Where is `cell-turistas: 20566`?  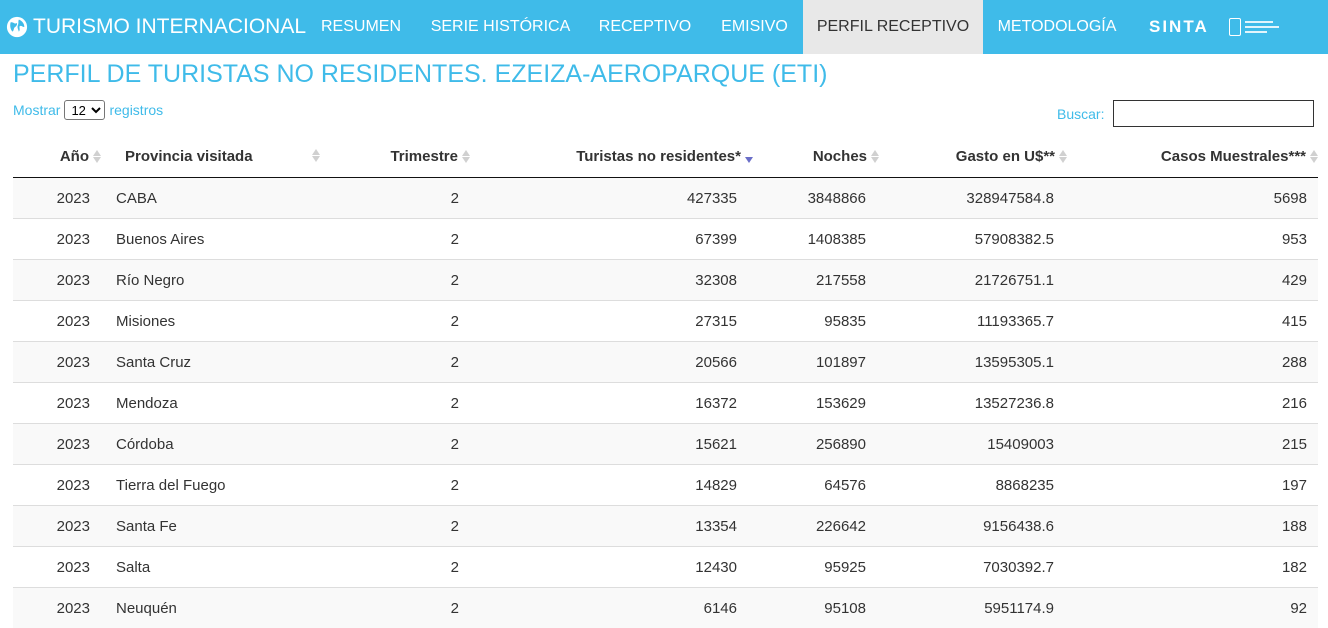
cell-turistas: 20566 is located at coordinates (611, 362).